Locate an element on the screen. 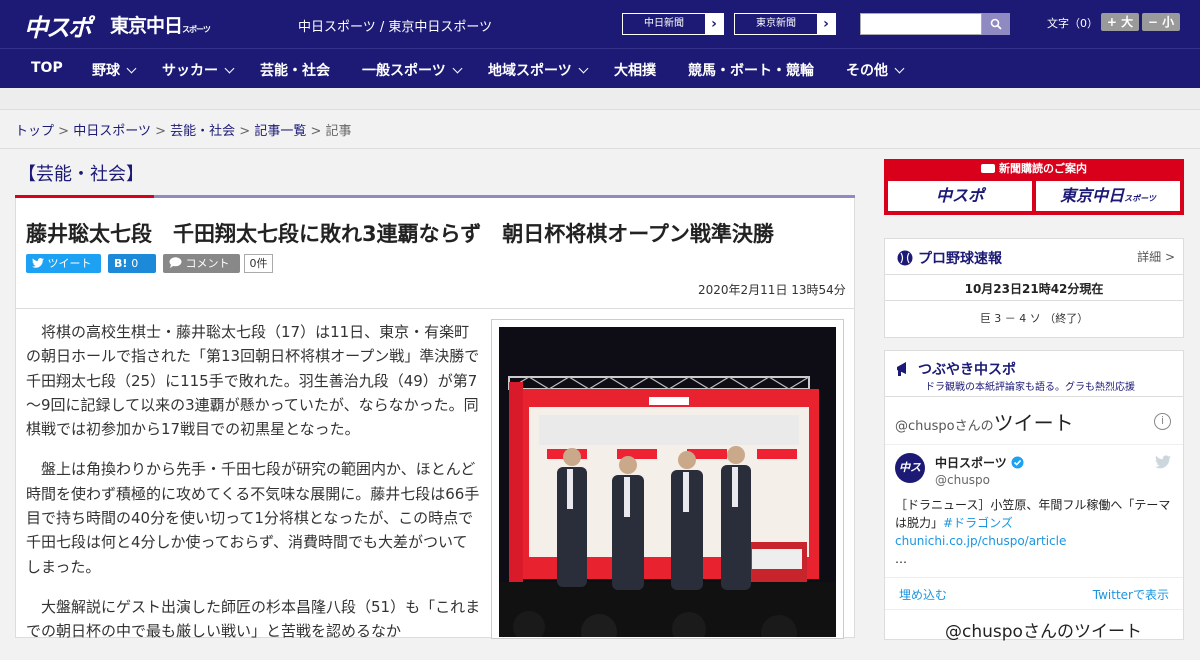 This screenshot has height=660, width=1200. tokyo-subscribe-text: 東京中日 is located at coordinates (1092, 195).